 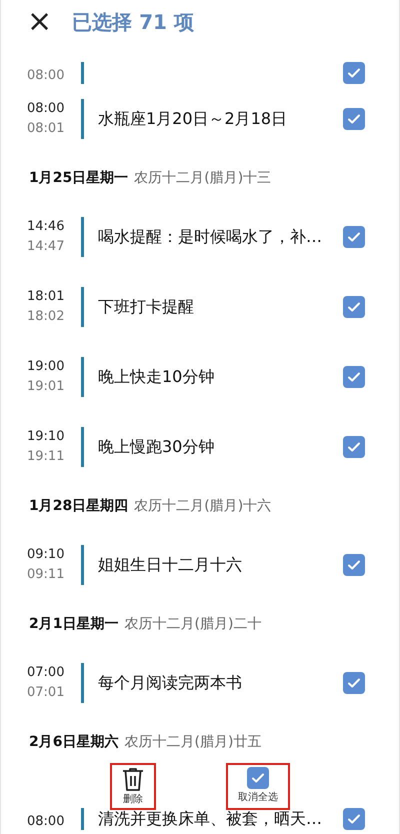 What do you see at coordinates (46, 76) in the screenshot?
I see `end-time: 08:00` at bounding box center [46, 76].